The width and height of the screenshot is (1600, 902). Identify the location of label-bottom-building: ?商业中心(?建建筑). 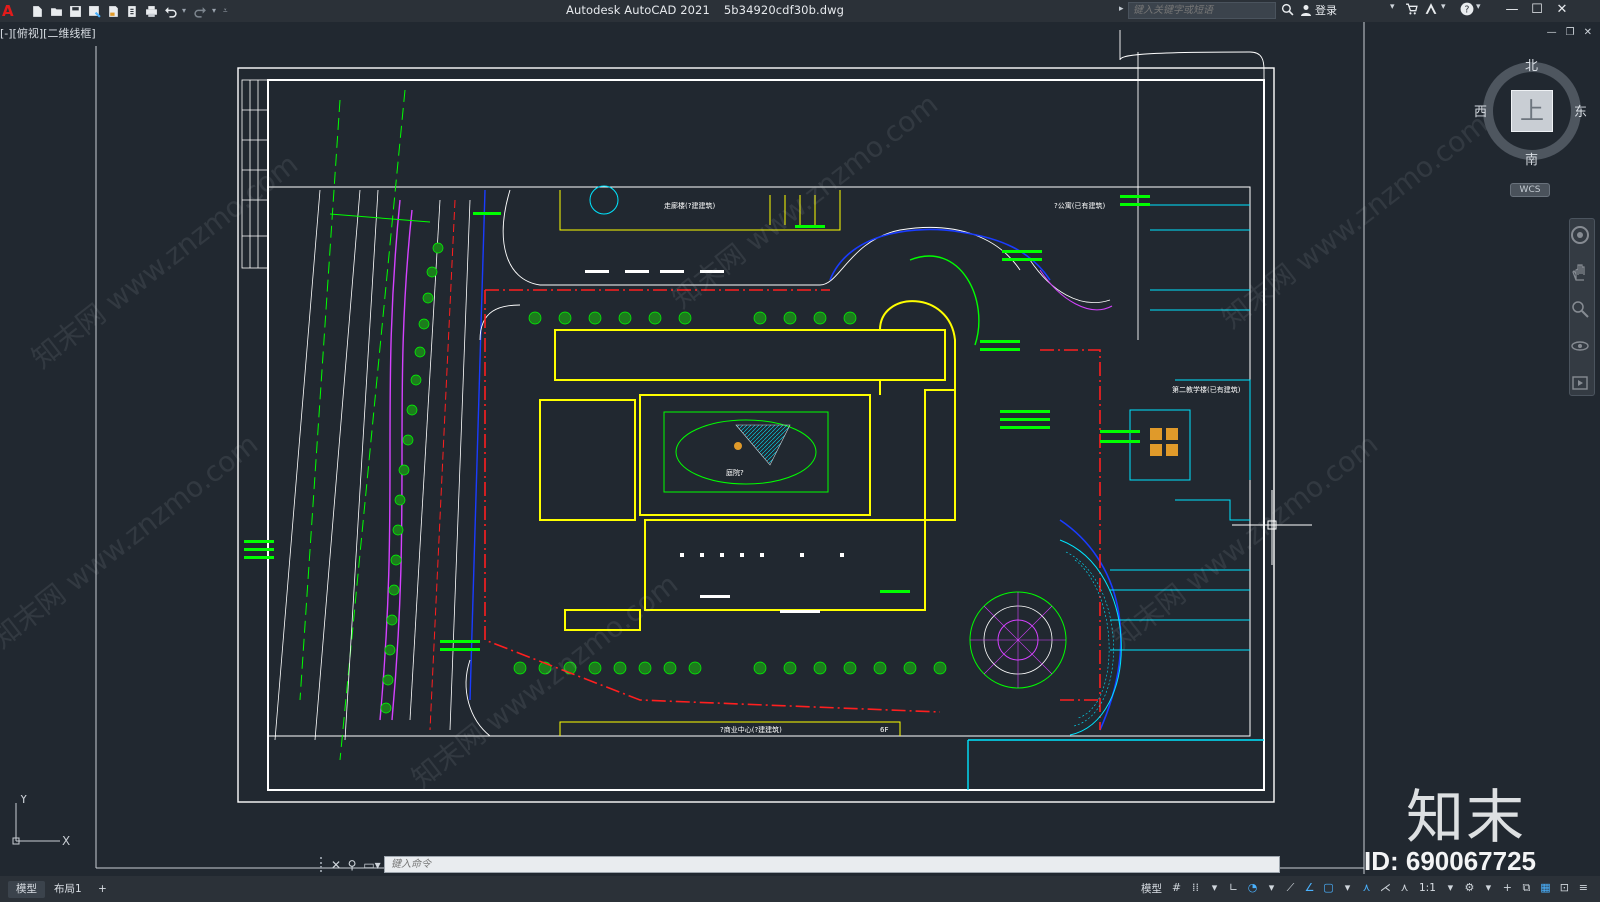
(751, 729).